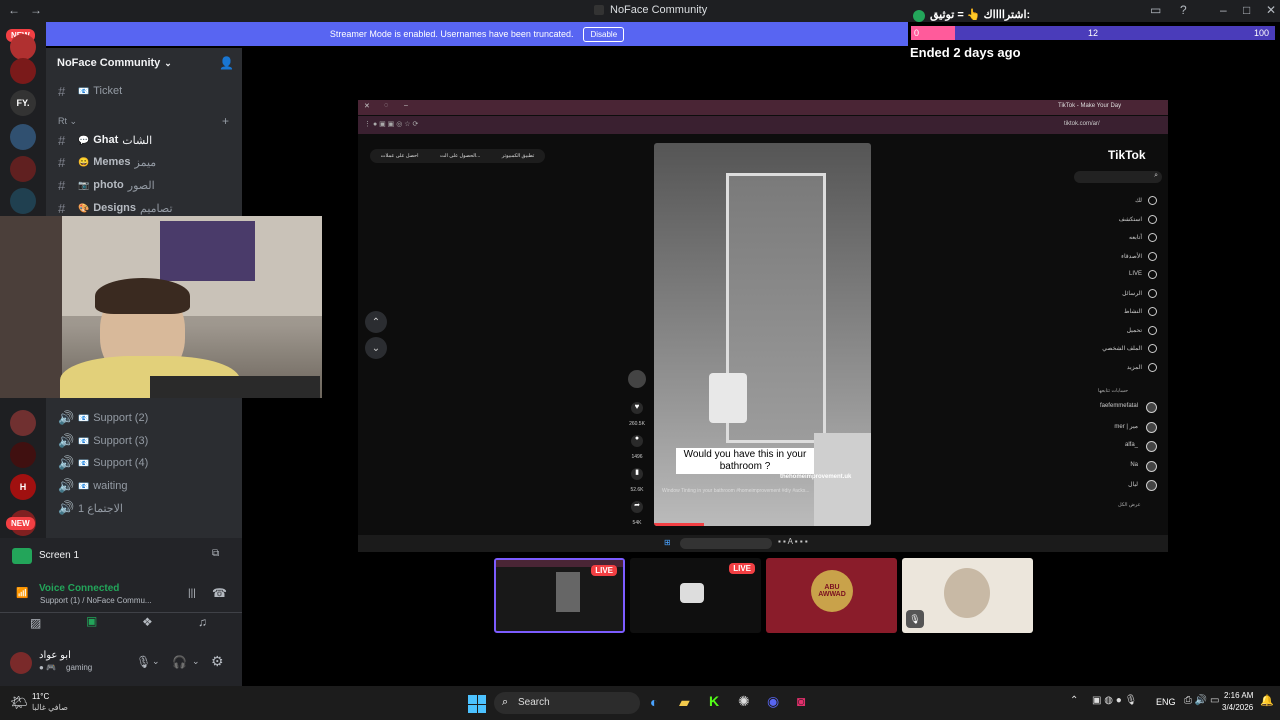 This screenshot has width=1280, height=720. What do you see at coordinates (144, 463) in the screenshot?
I see `voice-channel-support-4: 🔊 📧 Support (4)` at bounding box center [144, 463].